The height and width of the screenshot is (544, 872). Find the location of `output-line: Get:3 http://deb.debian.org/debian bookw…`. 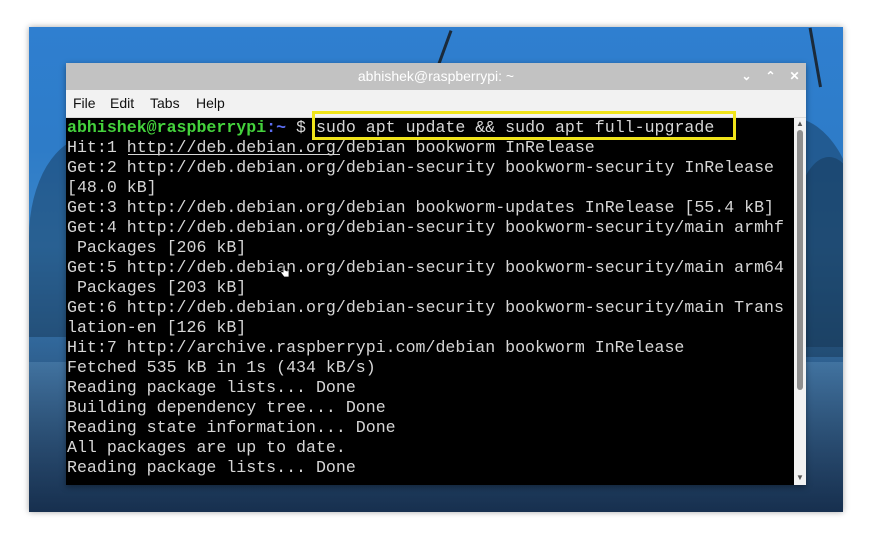

output-line: Get:3 http://deb.debian.org/debian bookw… is located at coordinates (421, 207).